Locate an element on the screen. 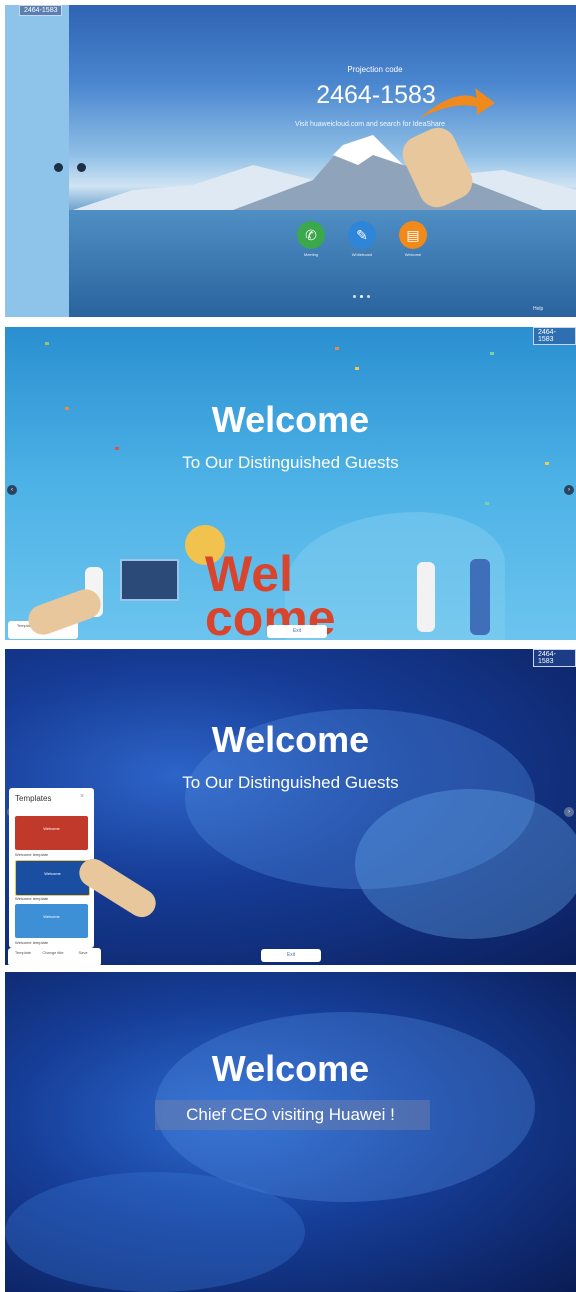  projection-label: Projection code is located at coordinates (375, 69).